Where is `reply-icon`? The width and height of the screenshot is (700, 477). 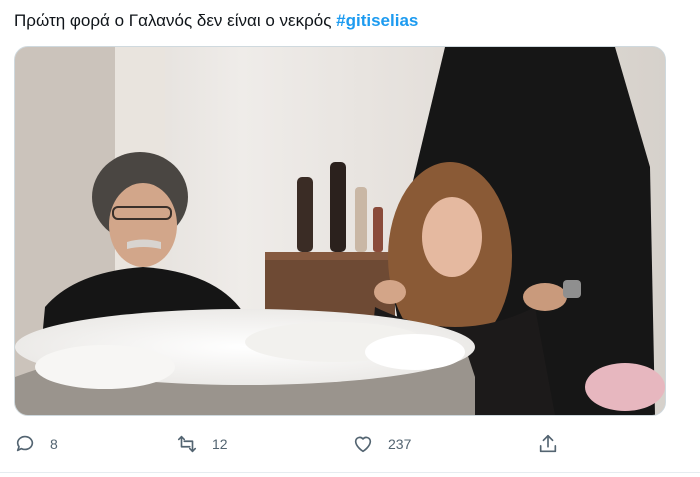 reply-icon is located at coordinates (25, 443).